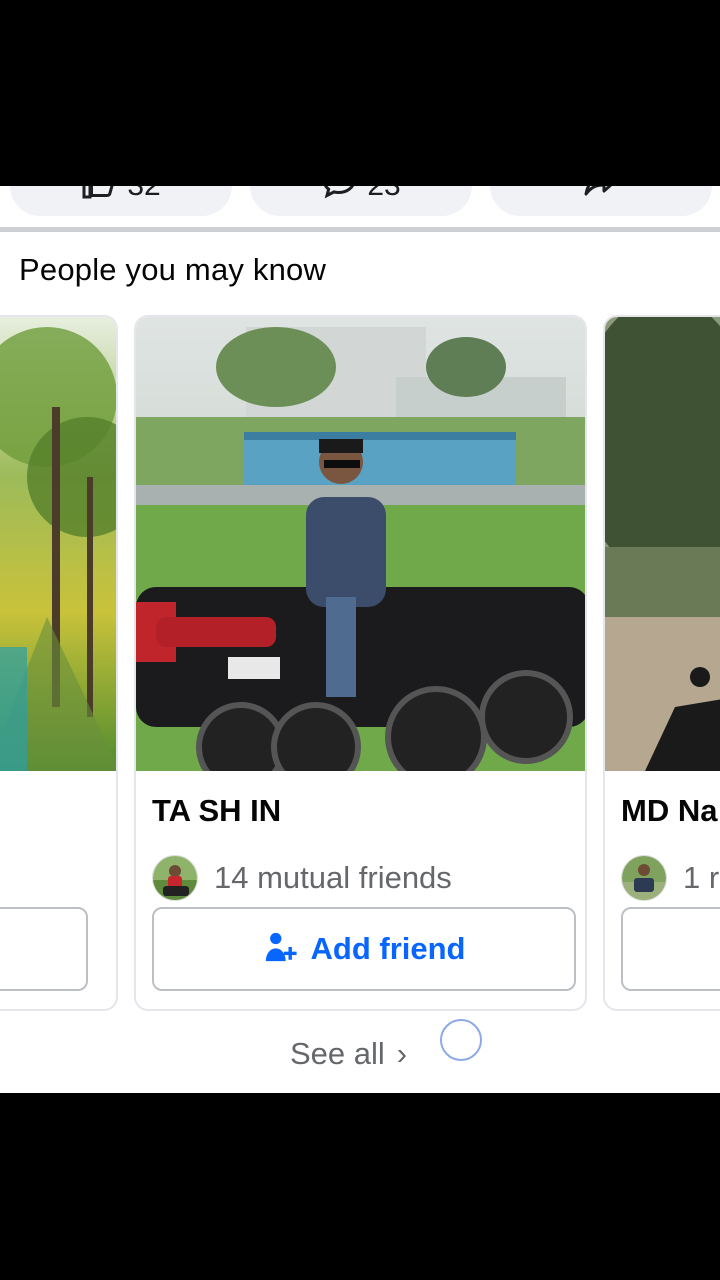 The width and height of the screenshot is (720, 1280). I want to click on friend-suggestion-card, so click(59, 663).